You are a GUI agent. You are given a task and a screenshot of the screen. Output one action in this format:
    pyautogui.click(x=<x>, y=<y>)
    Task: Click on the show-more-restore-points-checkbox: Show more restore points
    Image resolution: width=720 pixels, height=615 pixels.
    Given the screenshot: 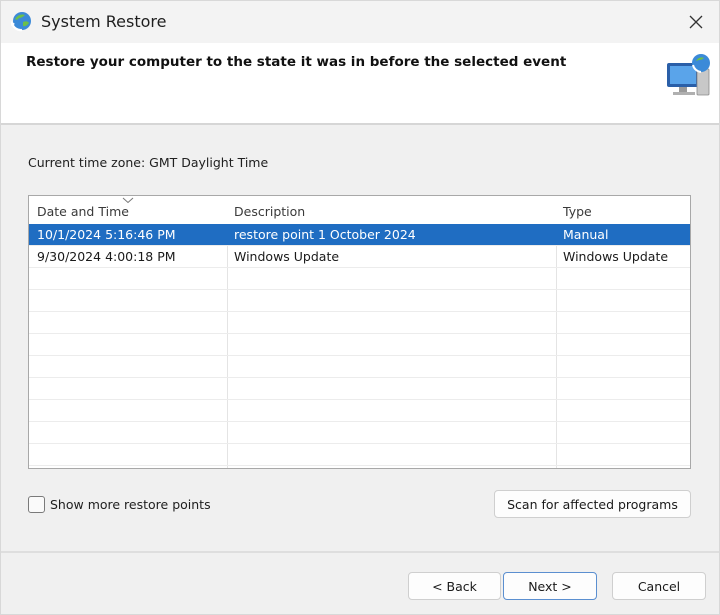 What is the action you would take?
    pyautogui.click(x=119, y=504)
    